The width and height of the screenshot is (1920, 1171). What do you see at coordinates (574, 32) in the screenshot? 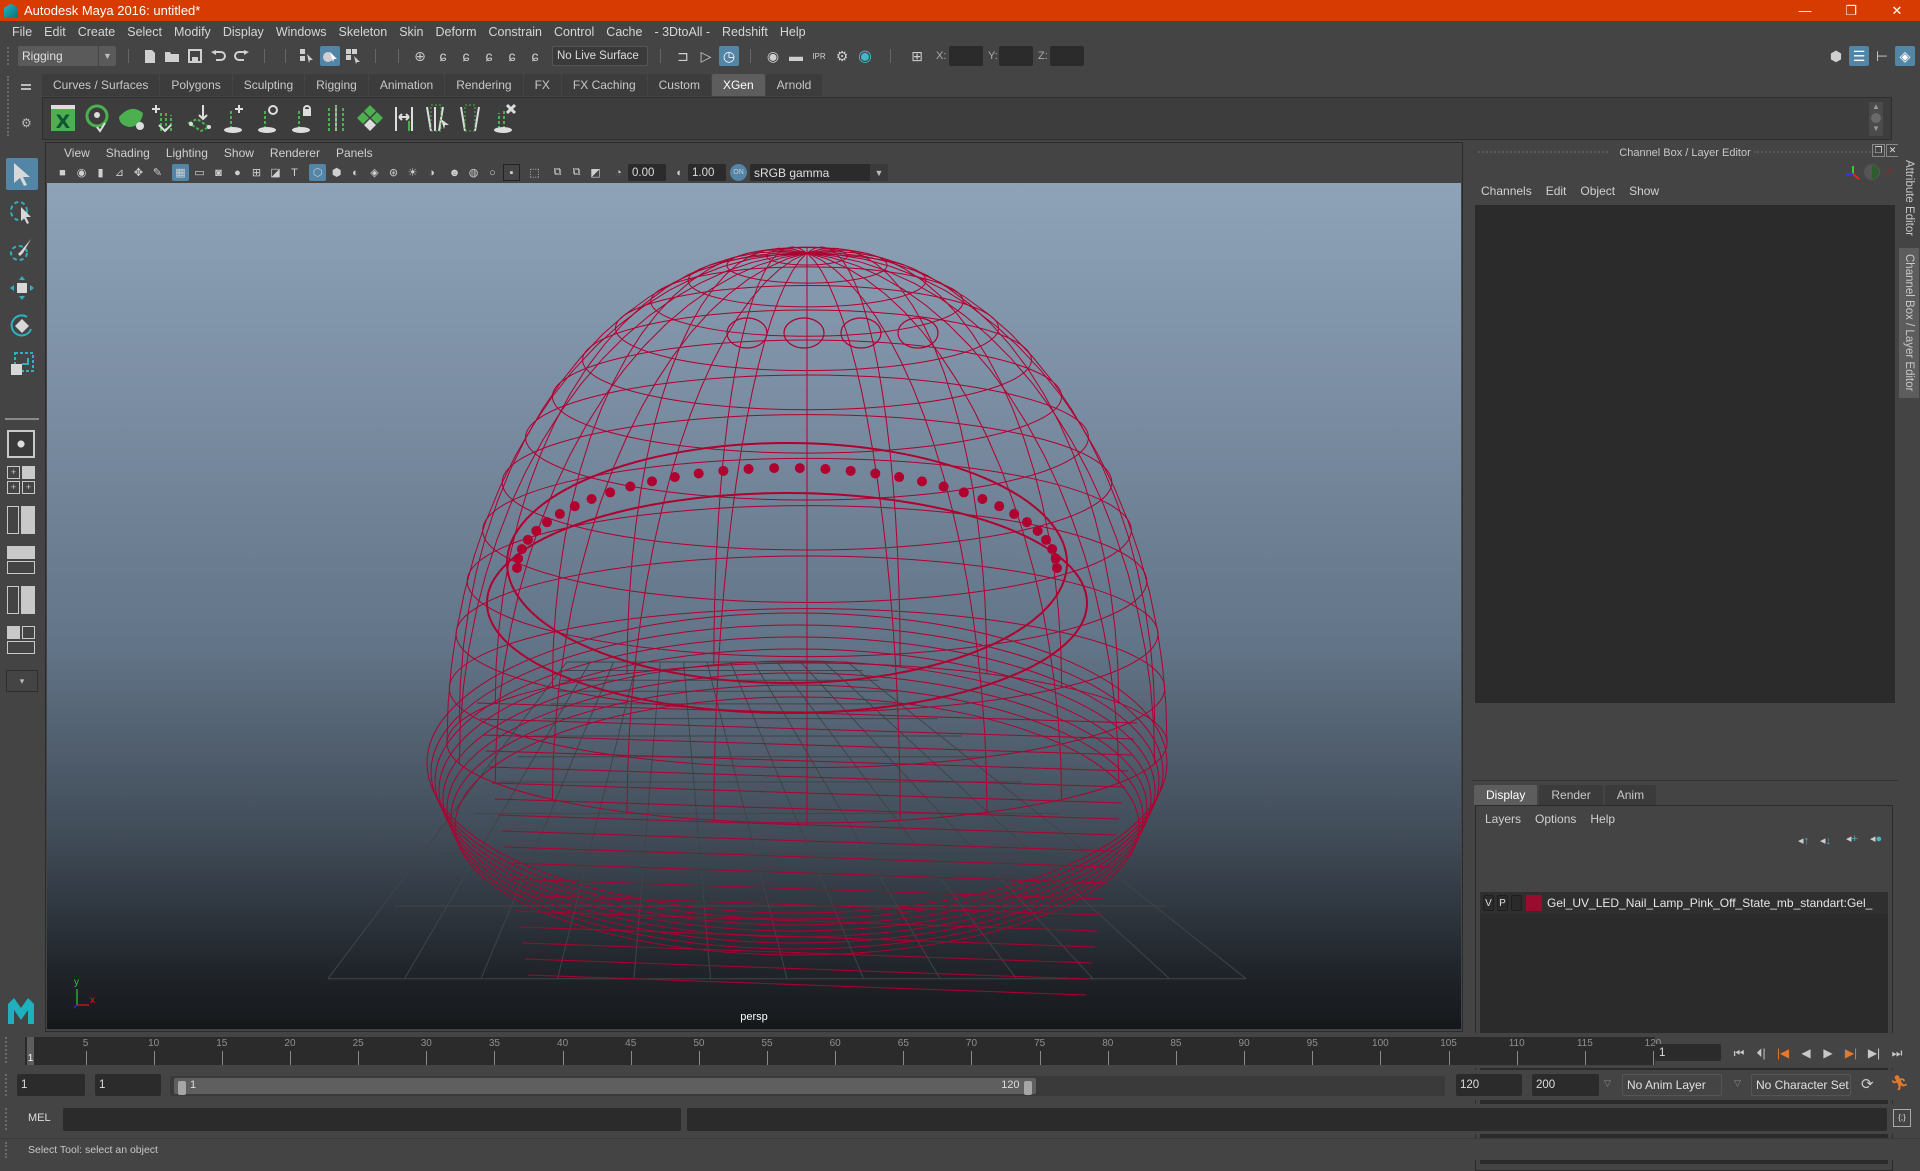
I see `menu-control: Control` at bounding box center [574, 32].